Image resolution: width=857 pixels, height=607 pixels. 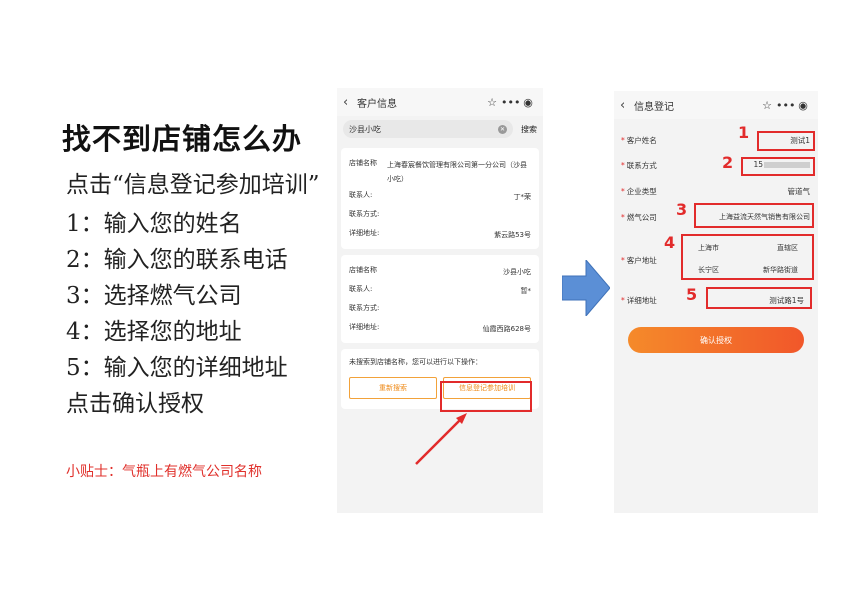 What do you see at coordinates (440, 299) in the screenshot?
I see `result-card: 店铺名称 沙县小吃 联系人: 暂* 联系方式: 详细地址: 仙霞西路628号` at bounding box center [440, 299].